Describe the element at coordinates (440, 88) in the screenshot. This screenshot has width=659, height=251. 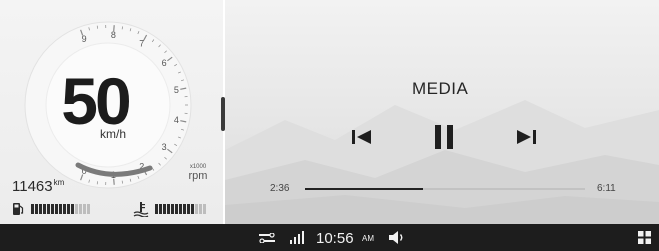
I see `media-source-title: MEDIA` at that location.